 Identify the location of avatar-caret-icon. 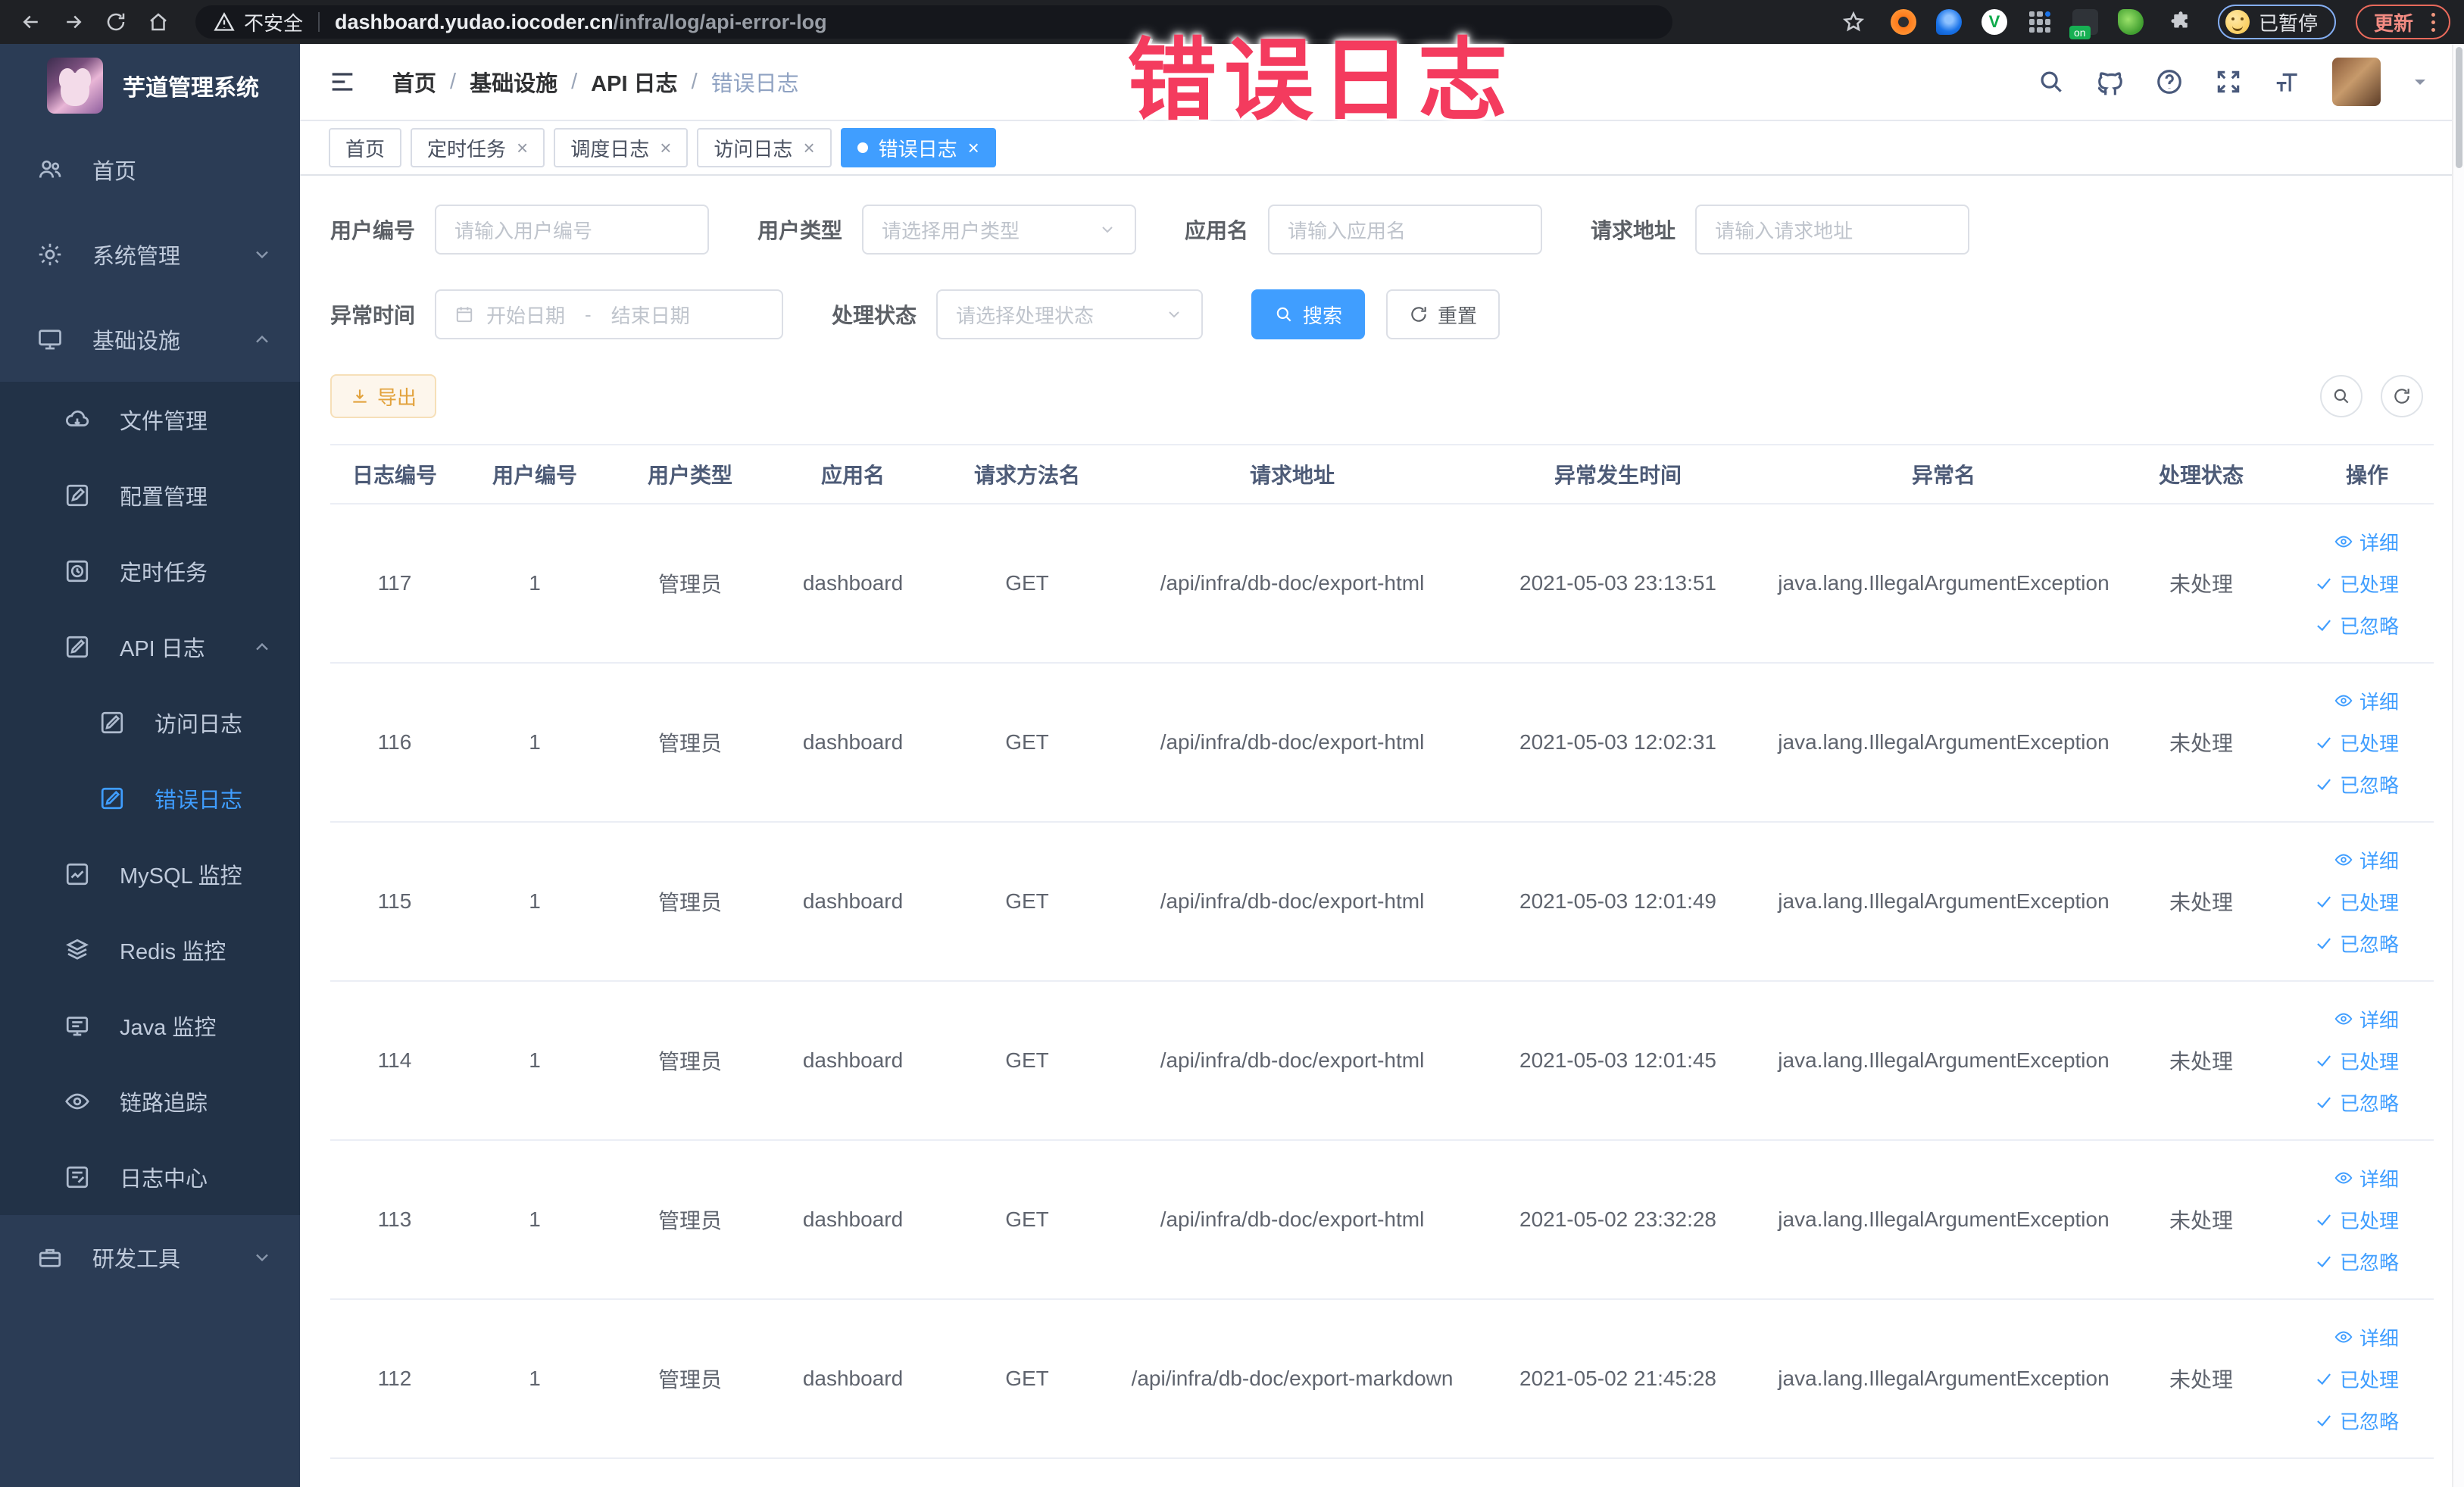
(2420, 82).